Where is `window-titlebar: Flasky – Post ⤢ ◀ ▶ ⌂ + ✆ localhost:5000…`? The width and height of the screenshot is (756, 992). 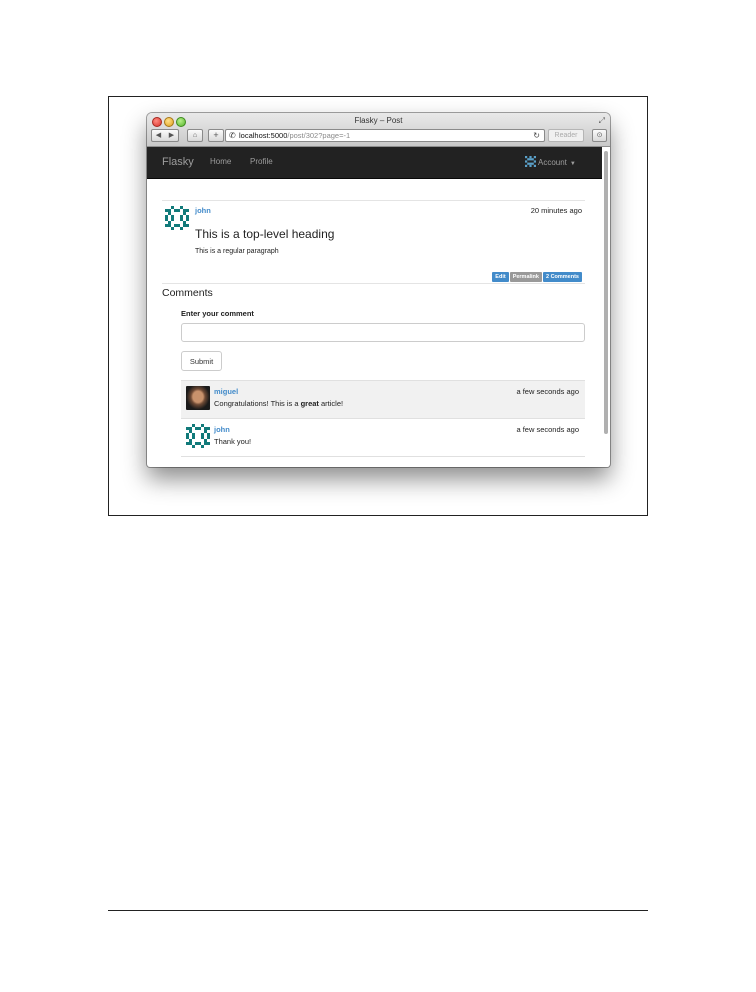 window-titlebar: Flasky – Post ⤢ ◀ ▶ ⌂ + ✆ localhost:5000… is located at coordinates (378, 130).